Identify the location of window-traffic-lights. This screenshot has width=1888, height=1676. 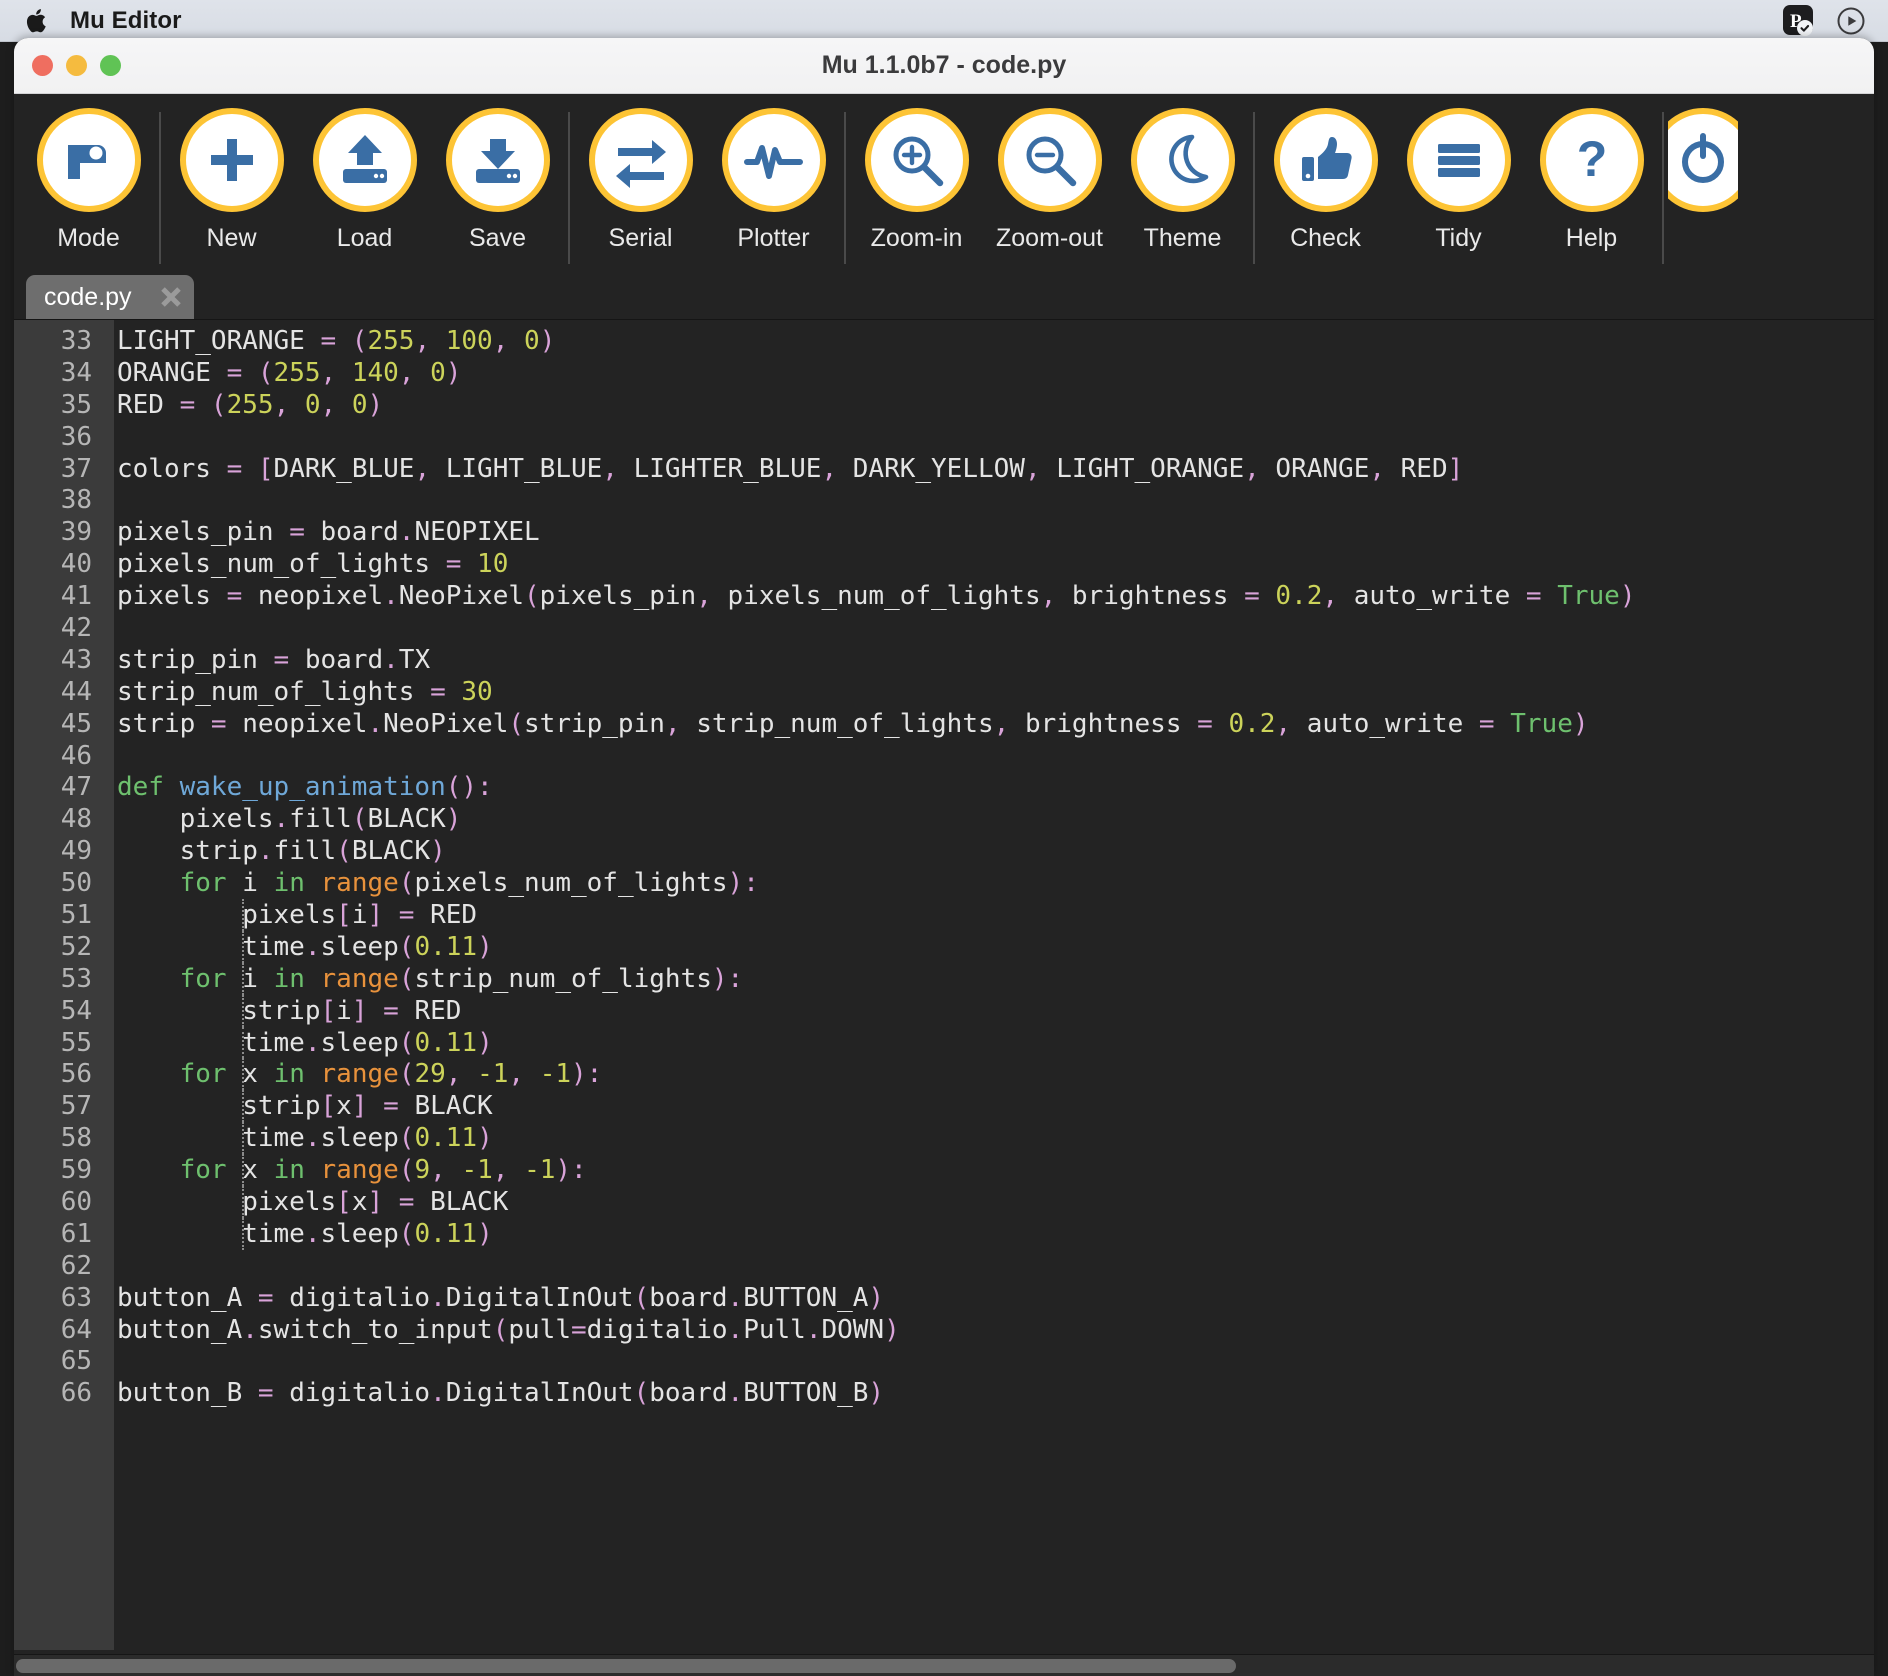
(76, 65).